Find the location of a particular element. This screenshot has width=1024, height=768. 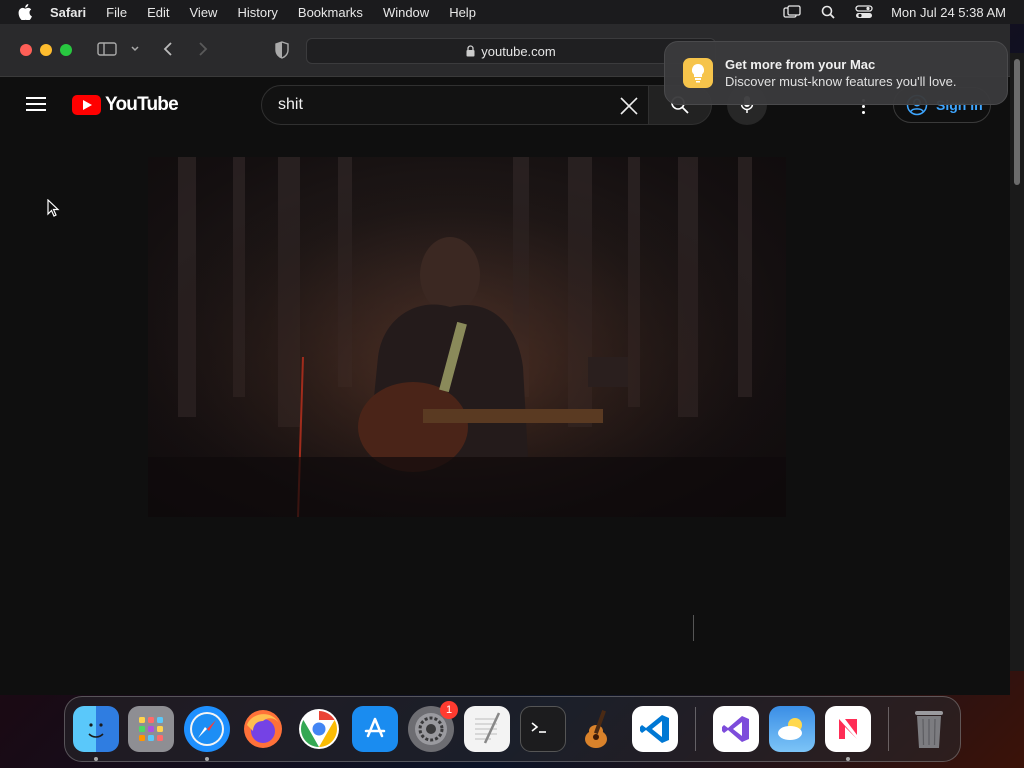

minimize-window-button is located at coordinates (46, 50).